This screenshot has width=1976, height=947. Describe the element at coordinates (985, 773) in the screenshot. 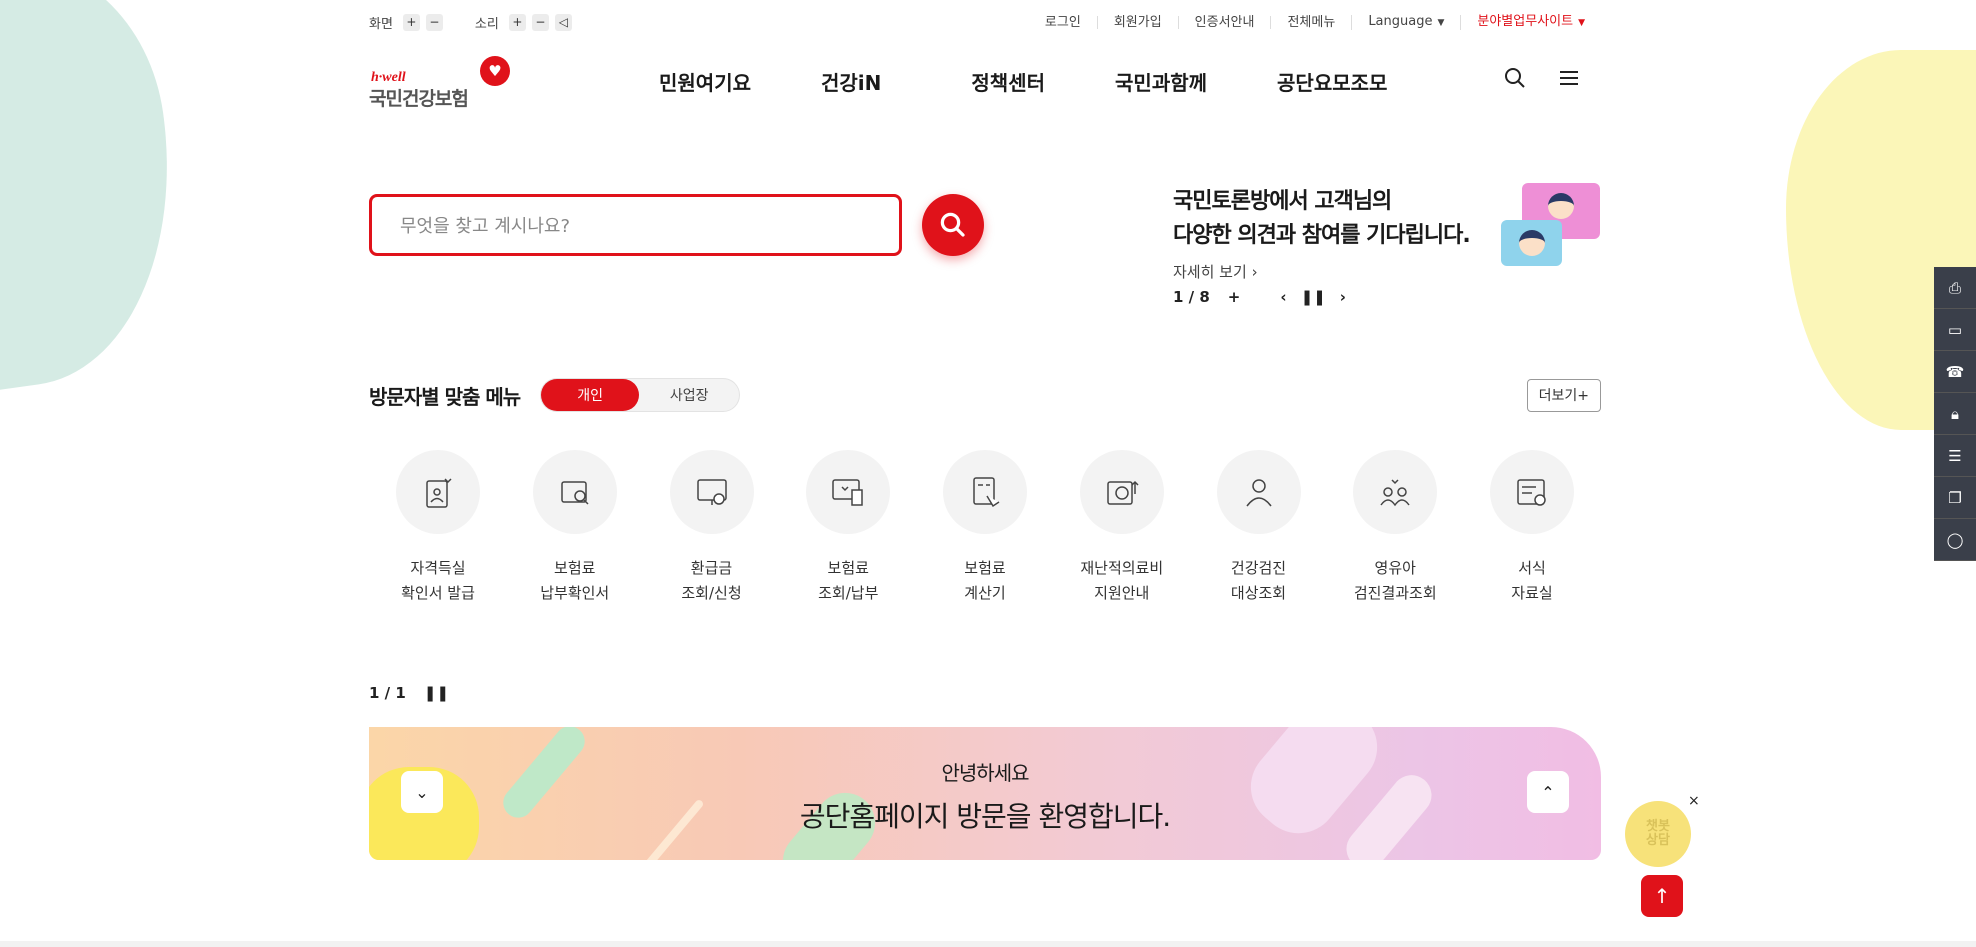

I see `popup-greeting: 안녕하세요` at that location.